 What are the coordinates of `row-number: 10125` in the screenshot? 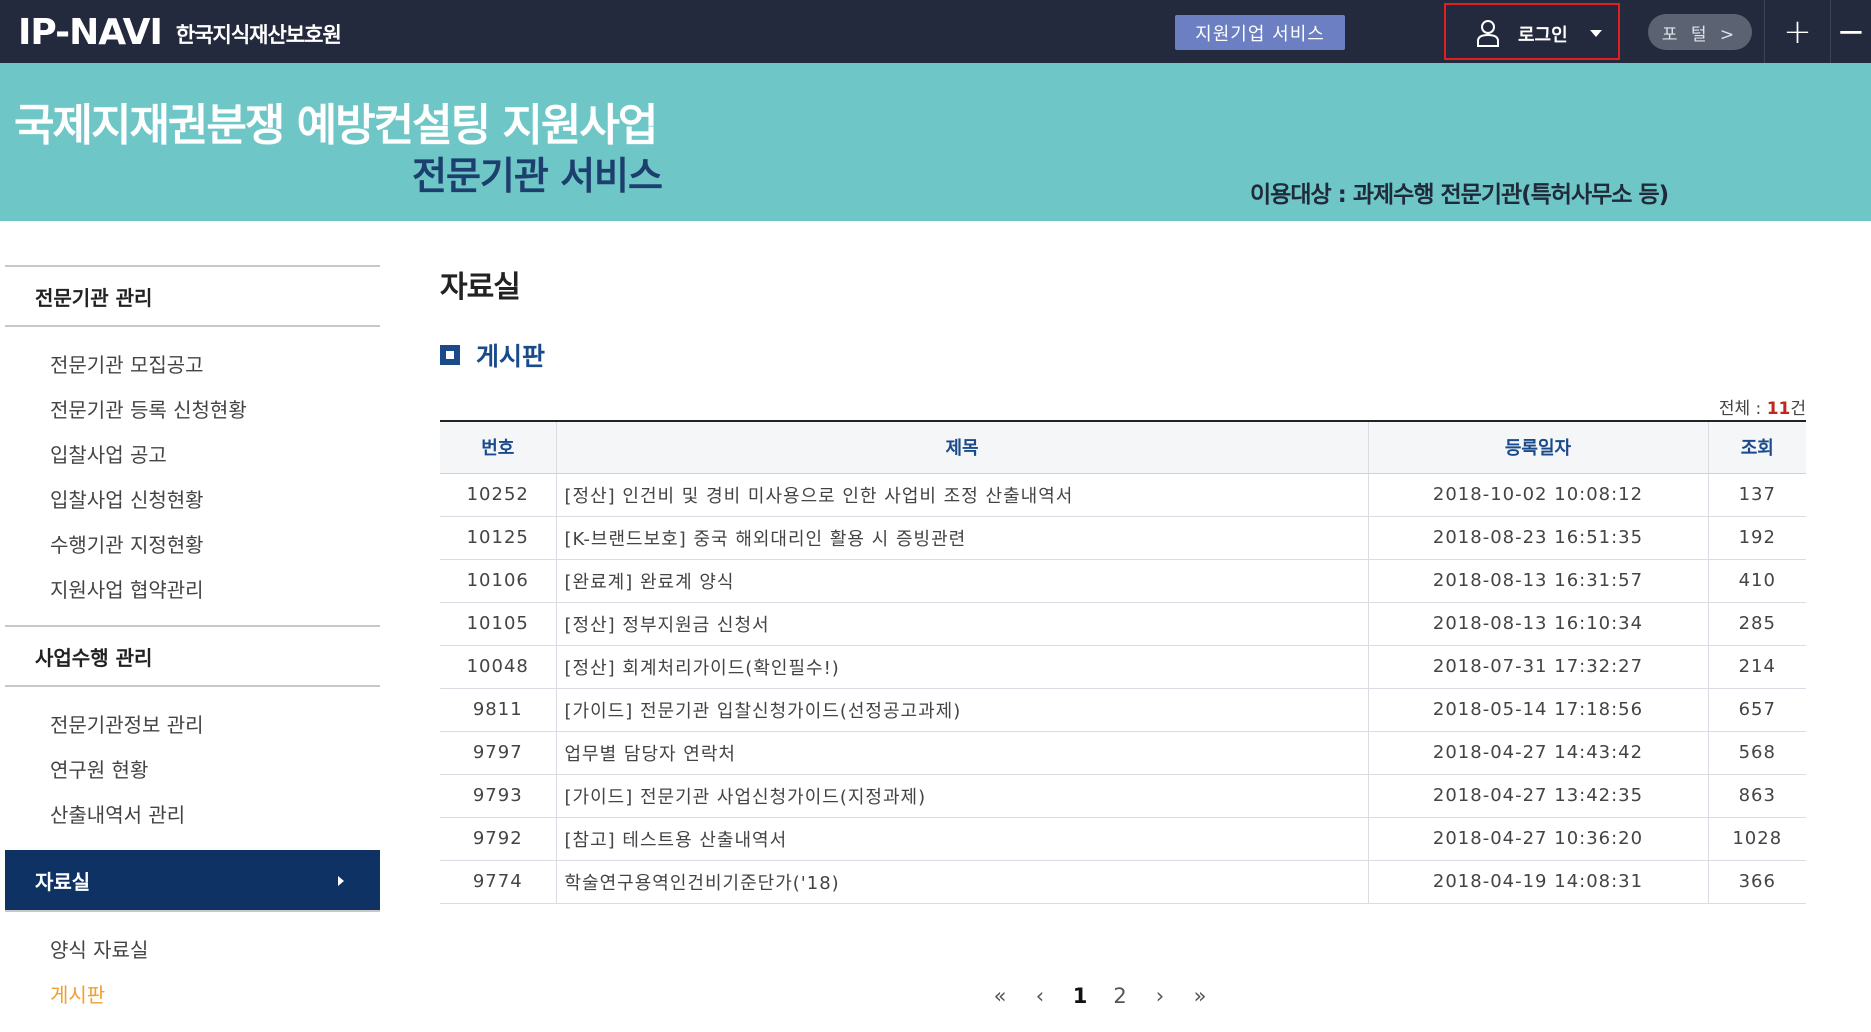 It's located at (498, 538).